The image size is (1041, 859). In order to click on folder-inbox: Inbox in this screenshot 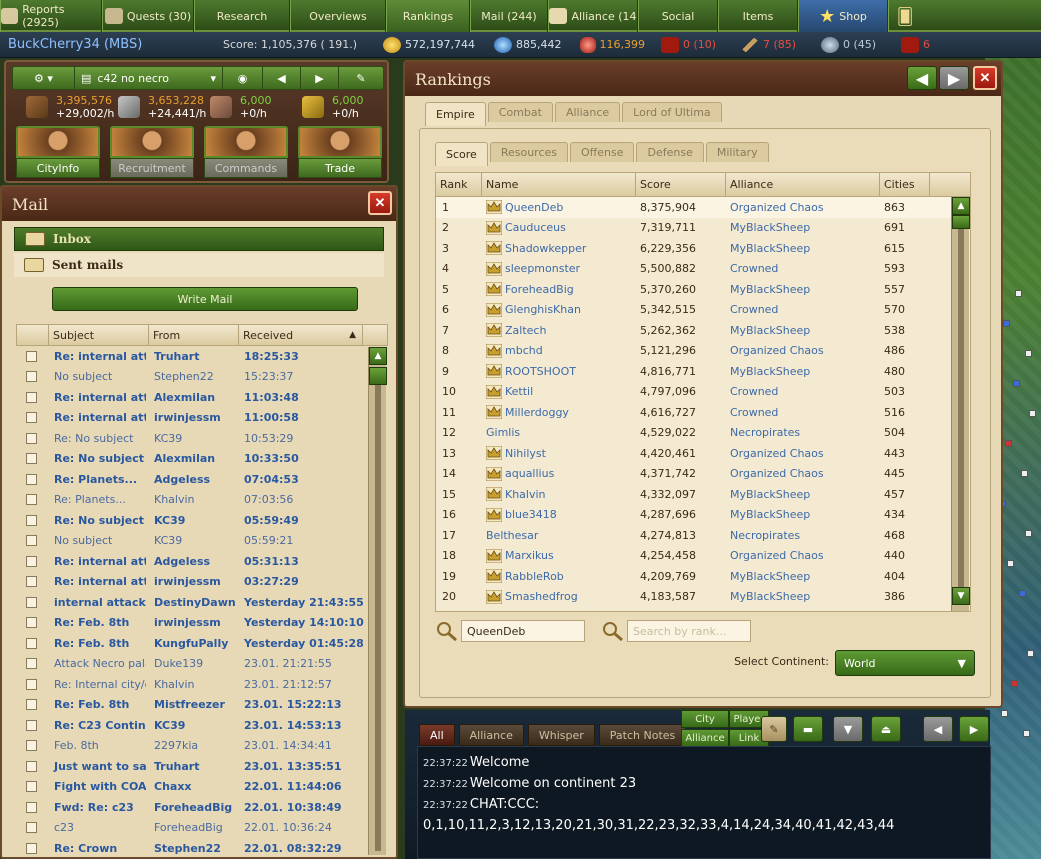, I will do `click(199, 239)`.